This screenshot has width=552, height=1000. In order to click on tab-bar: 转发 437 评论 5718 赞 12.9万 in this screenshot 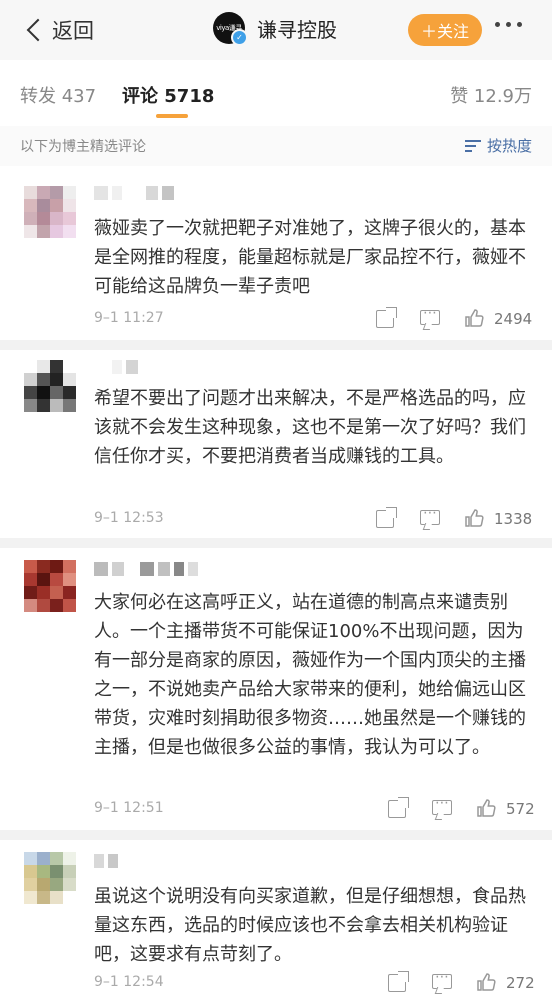, I will do `click(276, 93)`.